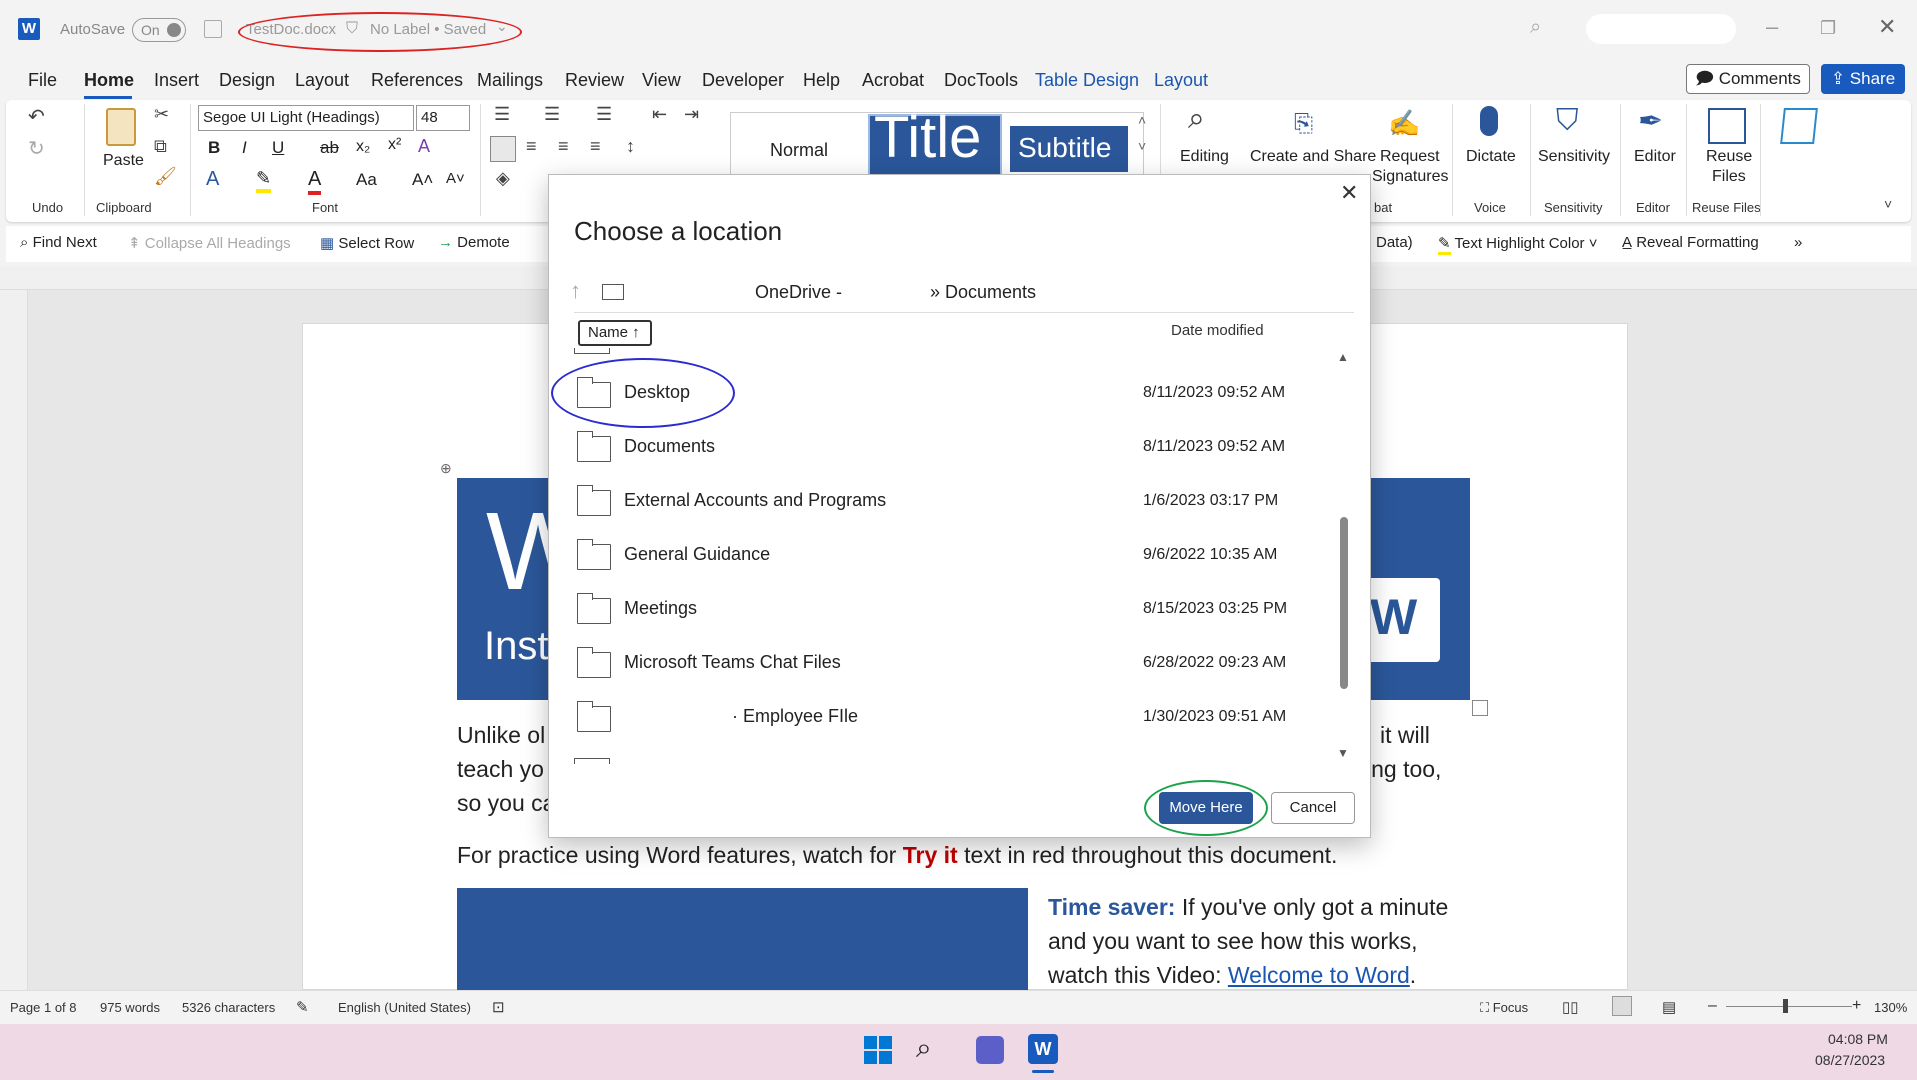 This screenshot has width=1917, height=1080. What do you see at coordinates (455, 178) in the screenshot?
I see `shrink-font-icon: A˅` at bounding box center [455, 178].